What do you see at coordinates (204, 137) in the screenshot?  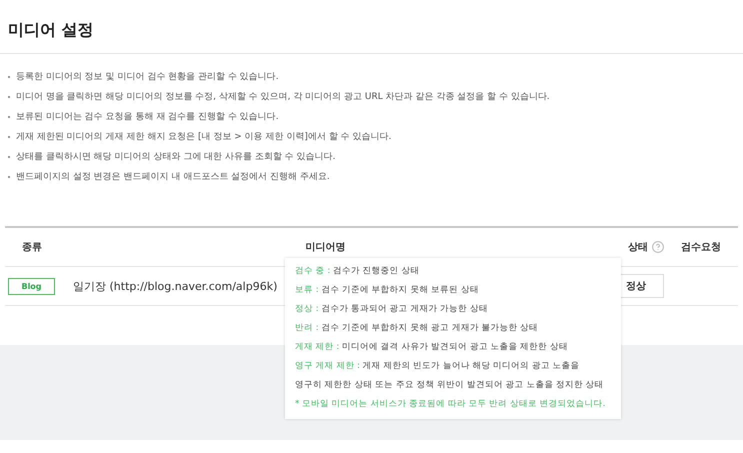 I see `info-text: 게재 제한된 미디어의 게재 제한 해지 요청은 [내 정보 > 이용 제한 이력]에서 할 수 있습니다.` at bounding box center [204, 137].